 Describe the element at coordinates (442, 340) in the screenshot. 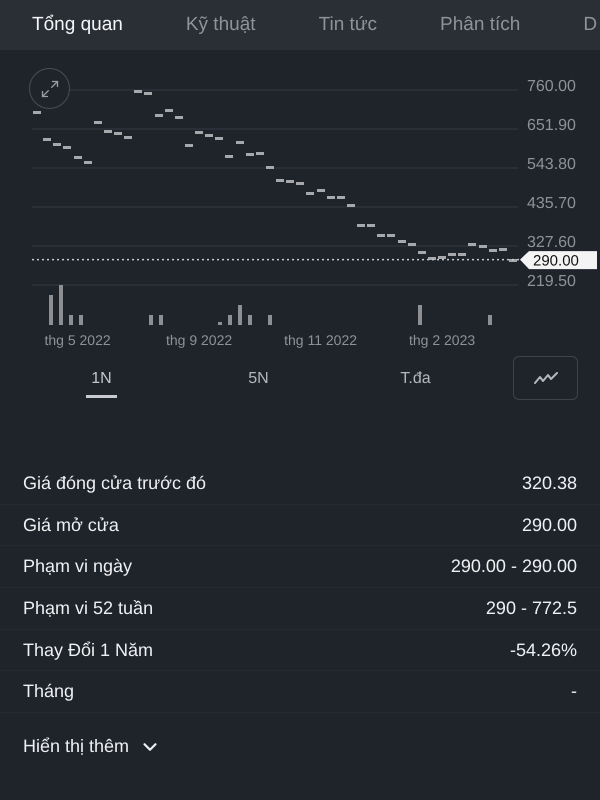

I see `x-axis-label: thg 2 2023` at that location.